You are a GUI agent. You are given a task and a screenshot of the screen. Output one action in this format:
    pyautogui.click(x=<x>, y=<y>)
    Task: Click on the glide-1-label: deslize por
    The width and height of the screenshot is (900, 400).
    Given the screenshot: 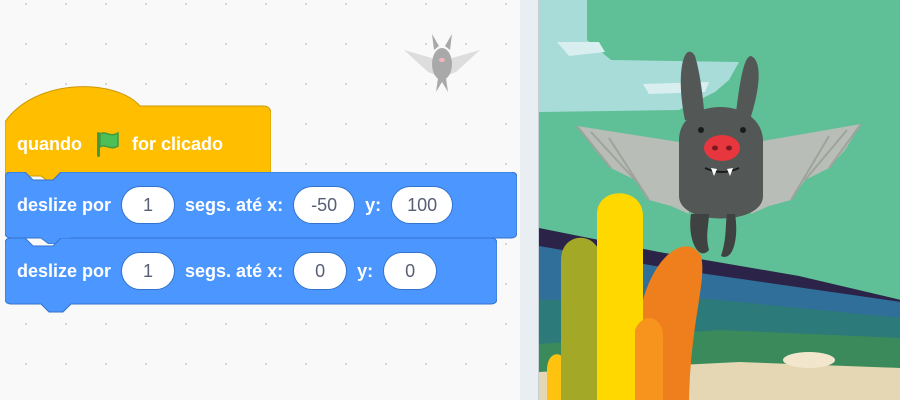 What is the action you would take?
    pyautogui.click(x=64, y=204)
    